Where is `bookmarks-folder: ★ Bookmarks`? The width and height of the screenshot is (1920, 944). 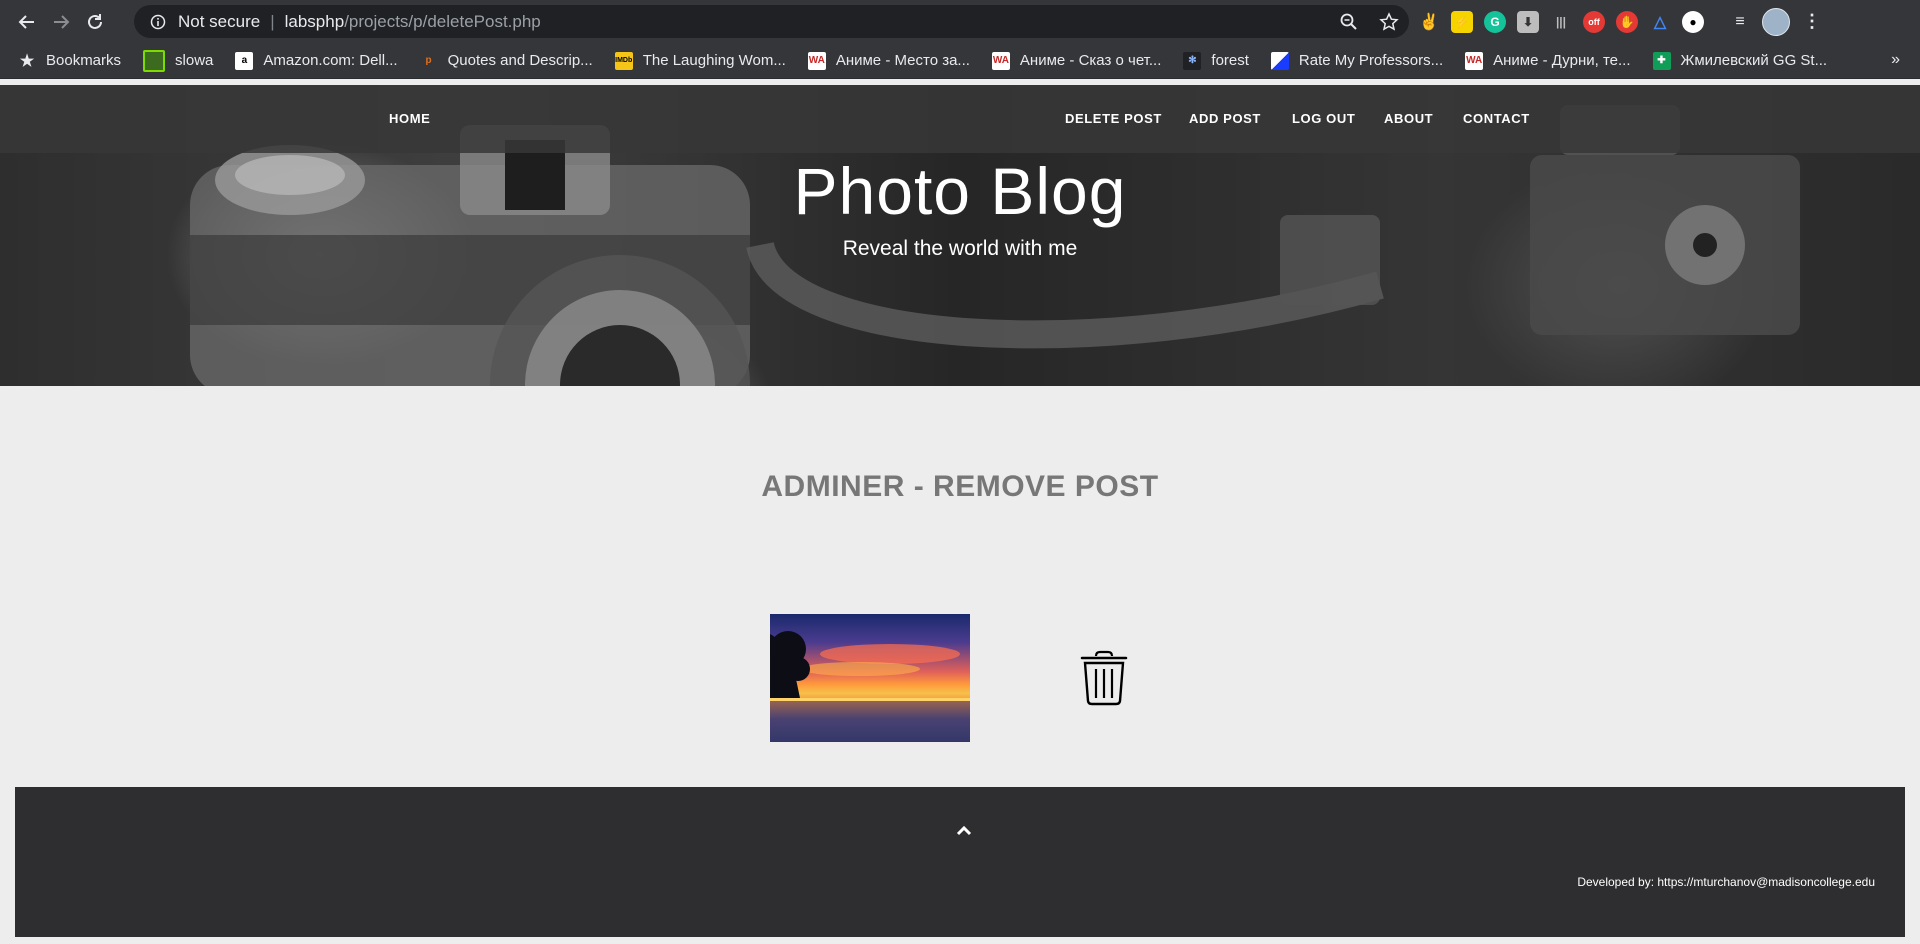
bookmarks-folder: ★ Bookmarks is located at coordinates (69, 61).